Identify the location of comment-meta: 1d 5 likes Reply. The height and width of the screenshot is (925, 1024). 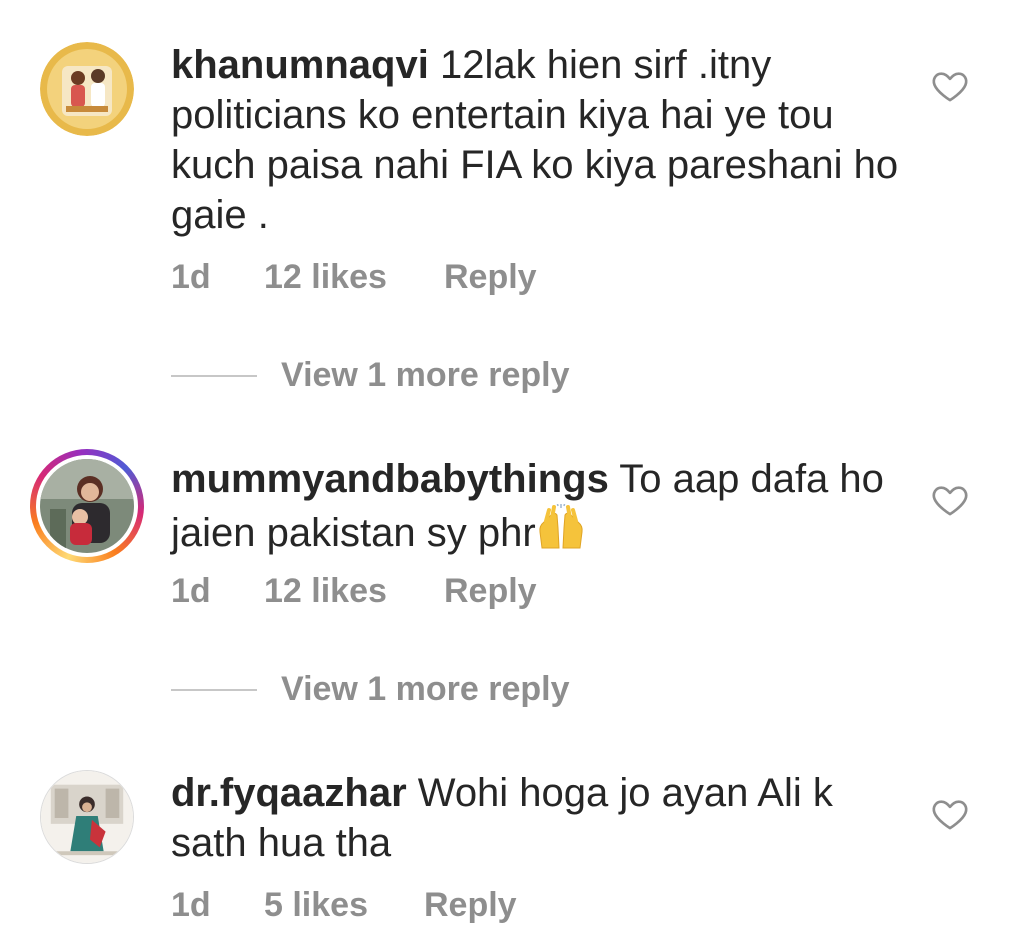
(344, 905).